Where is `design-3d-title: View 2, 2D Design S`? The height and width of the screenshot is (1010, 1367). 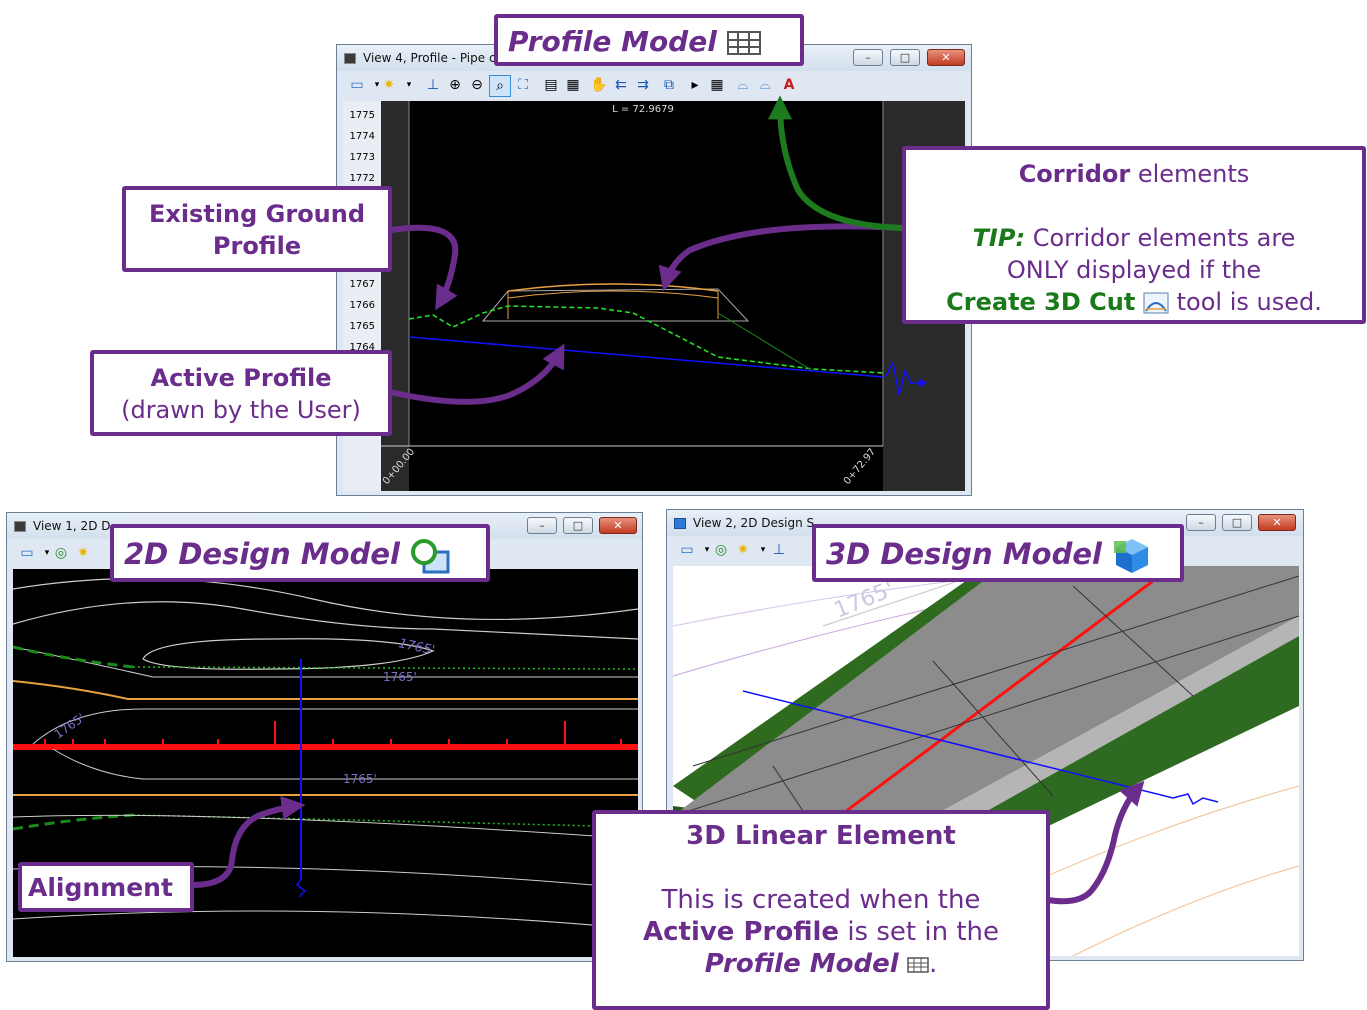
design-3d-title: View 2, 2D Design S is located at coordinates (754, 523).